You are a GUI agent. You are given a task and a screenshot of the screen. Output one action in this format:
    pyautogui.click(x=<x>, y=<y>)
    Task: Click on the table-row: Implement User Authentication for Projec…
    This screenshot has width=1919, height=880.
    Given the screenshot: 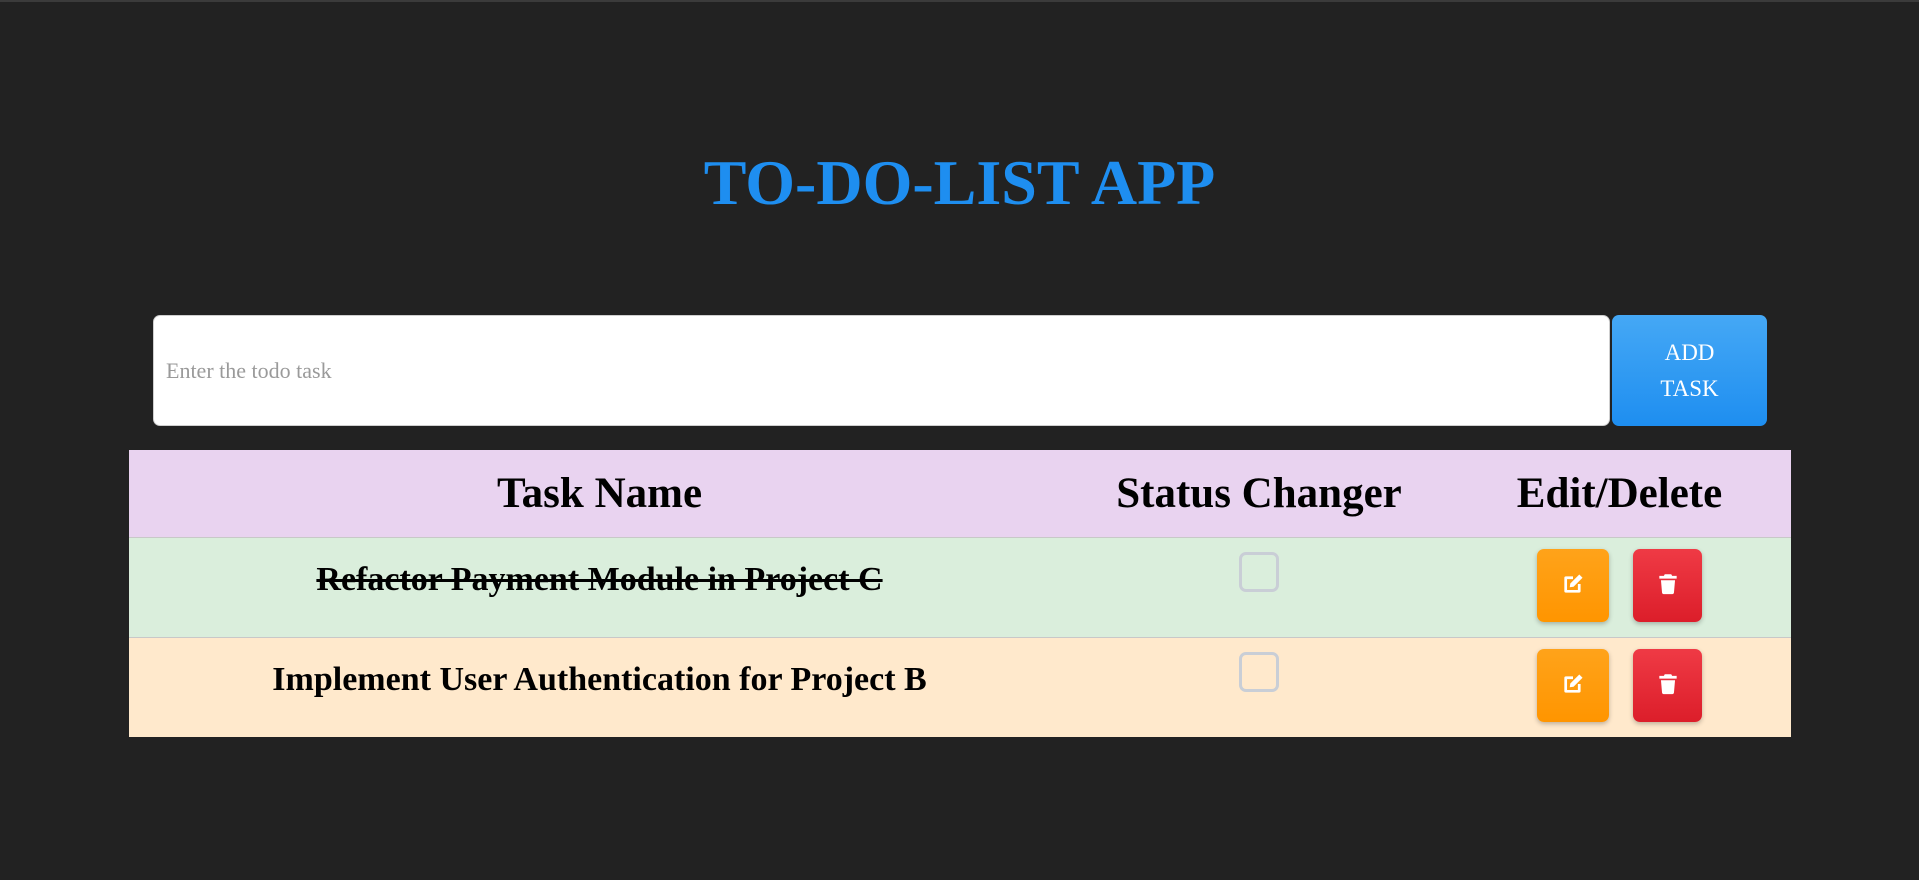 What is the action you would take?
    pyautogui.click(x=960, y=687)
    